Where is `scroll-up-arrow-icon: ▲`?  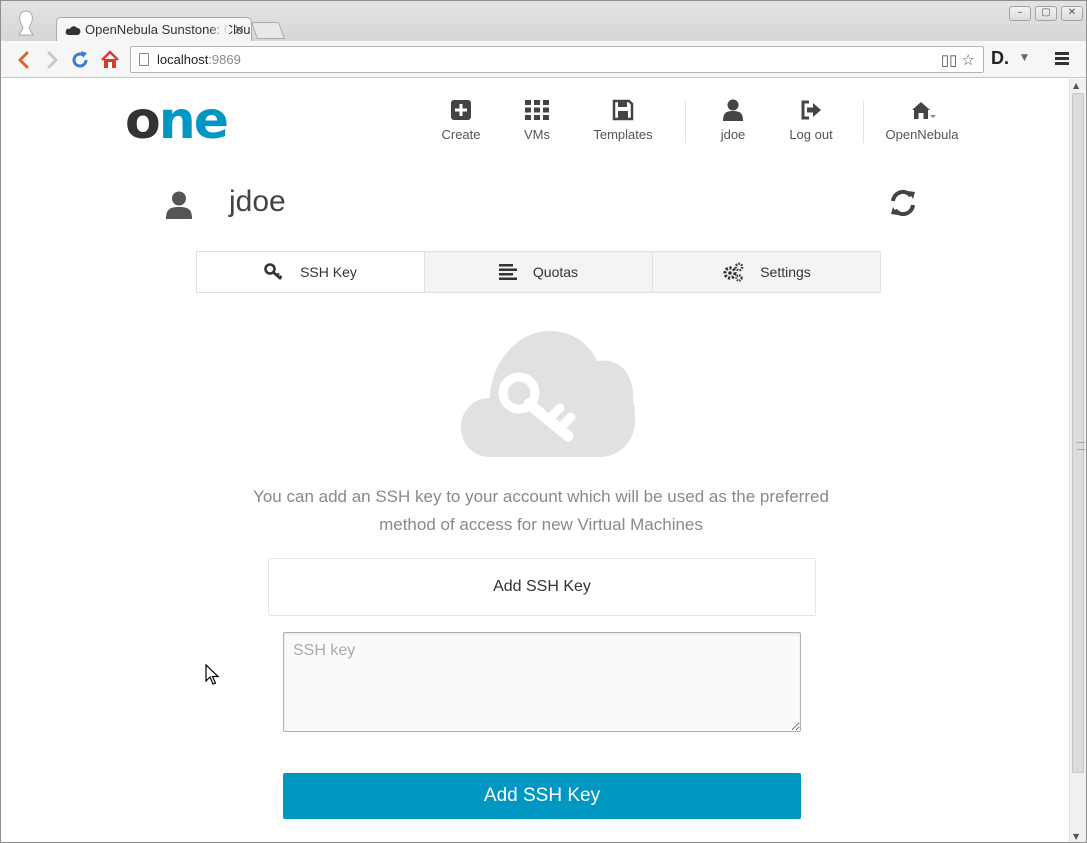 scroll-up-arrow-icon: ▲ is located at coordinates (1076, 85).